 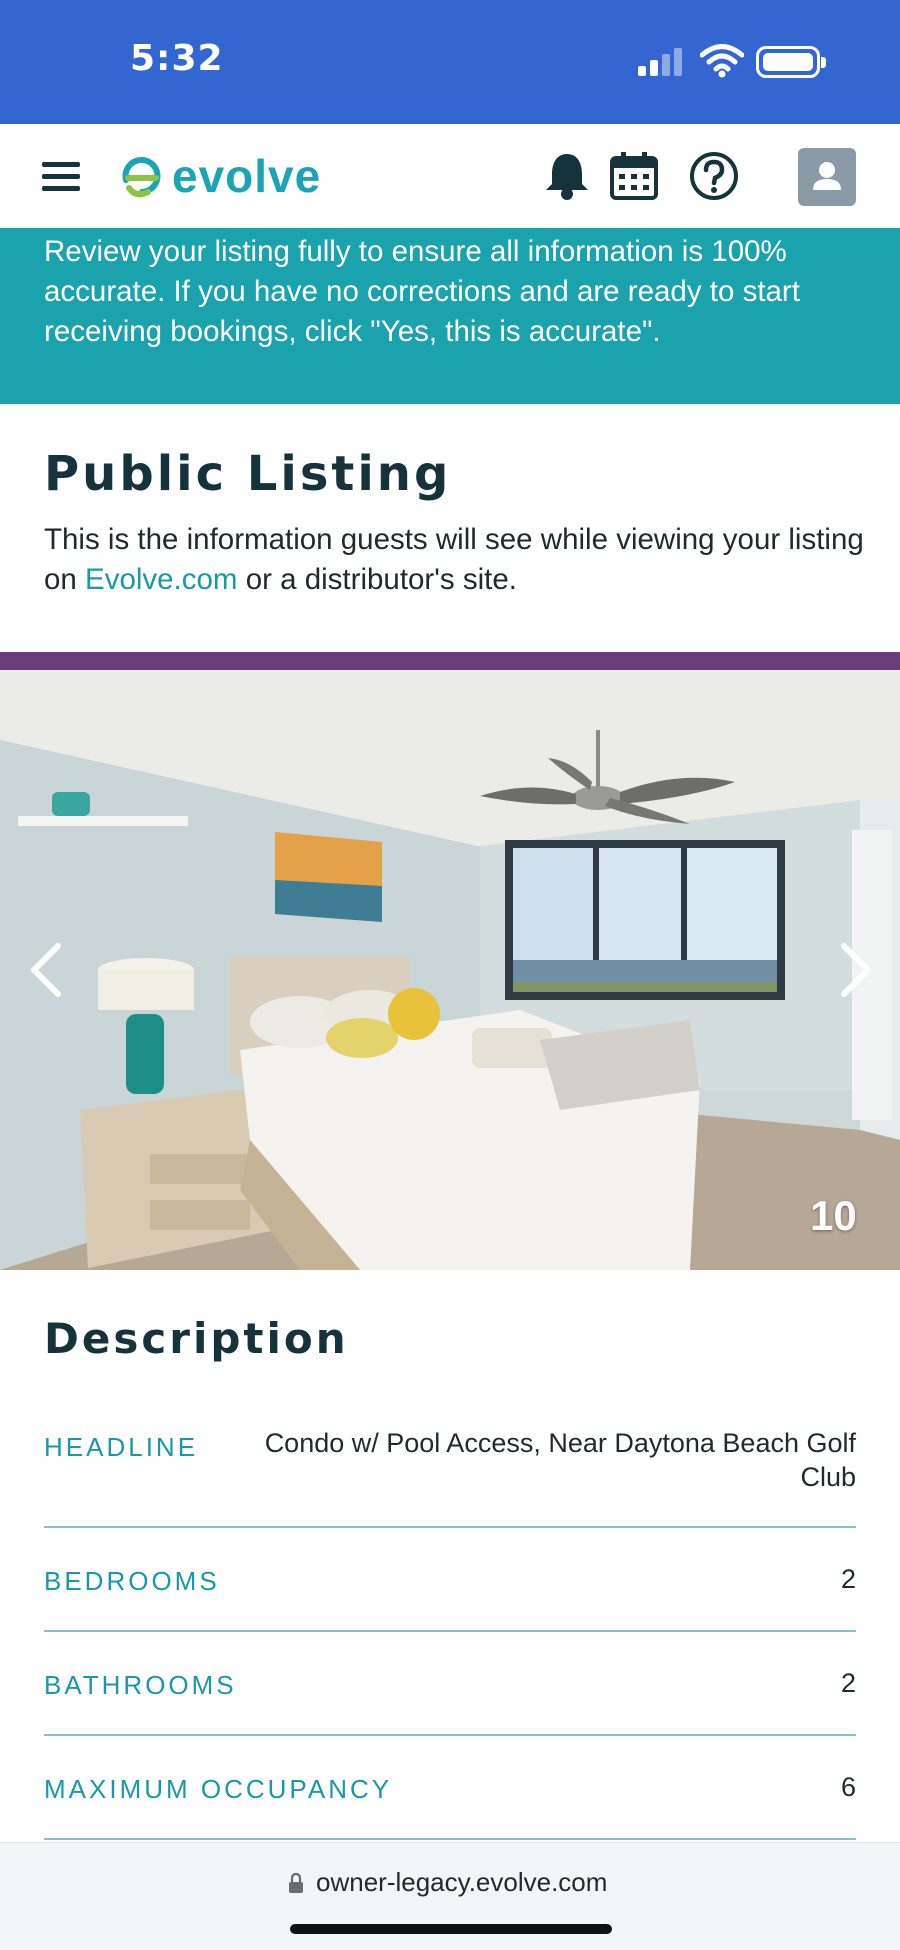 I want to click on row-value: 6, so click(x=848, y=1787).